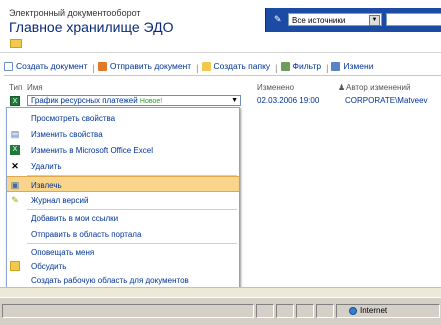  I want to click on search-scope-select: Все источники ▼, so click(335, 19).